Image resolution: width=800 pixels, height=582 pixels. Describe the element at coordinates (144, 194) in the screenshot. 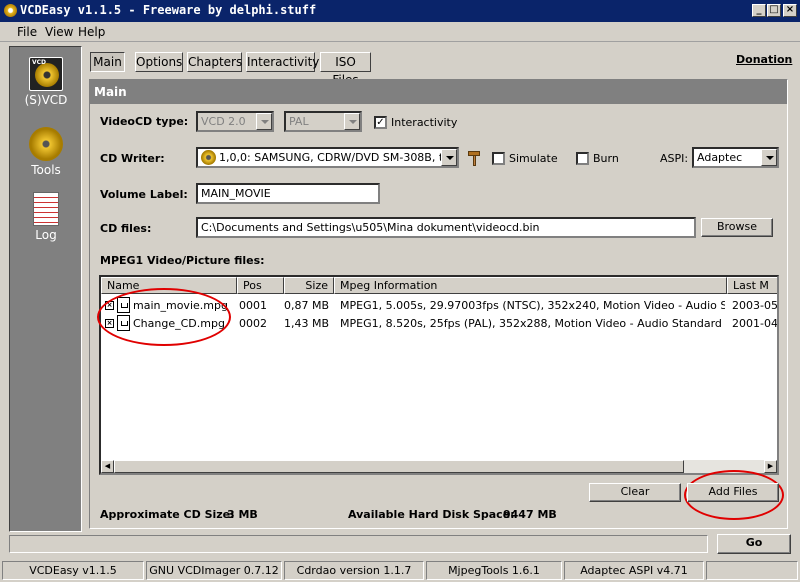

I see `volume-label-label: Volume Label:` at that location.